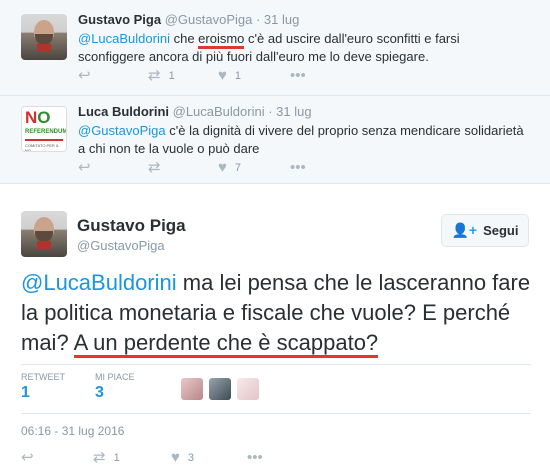 The height and width of the screenshot is (475, 550). I want to click on retweet-button: ⇄, so click(158, 168).